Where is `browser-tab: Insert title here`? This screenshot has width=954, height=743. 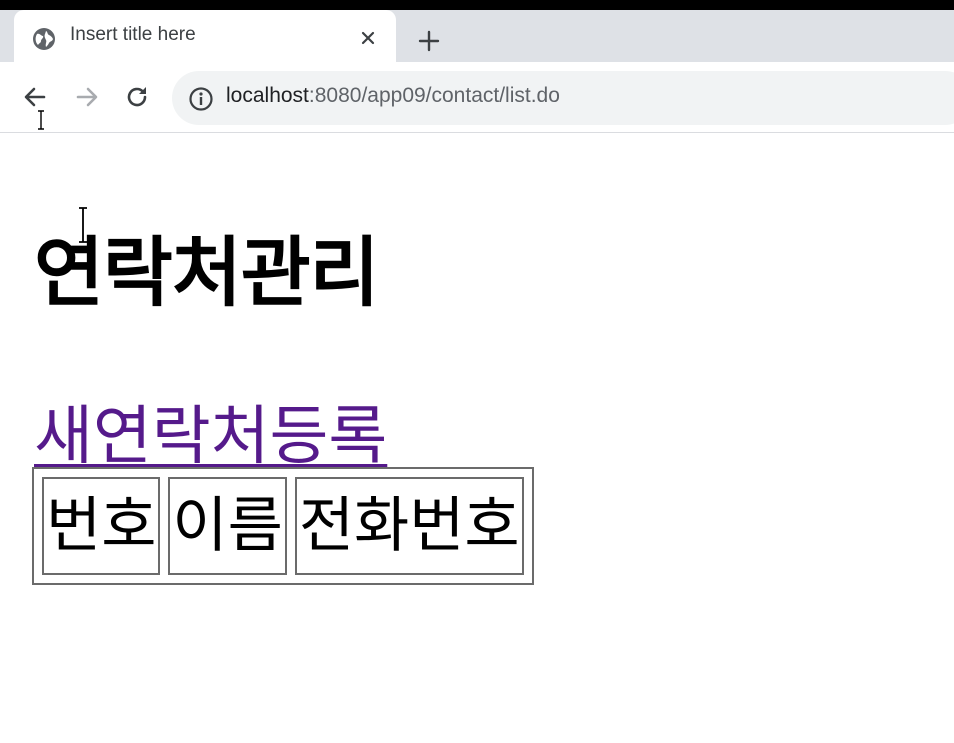
browser-tab: Insert title here is located at coordinates (205, 36).